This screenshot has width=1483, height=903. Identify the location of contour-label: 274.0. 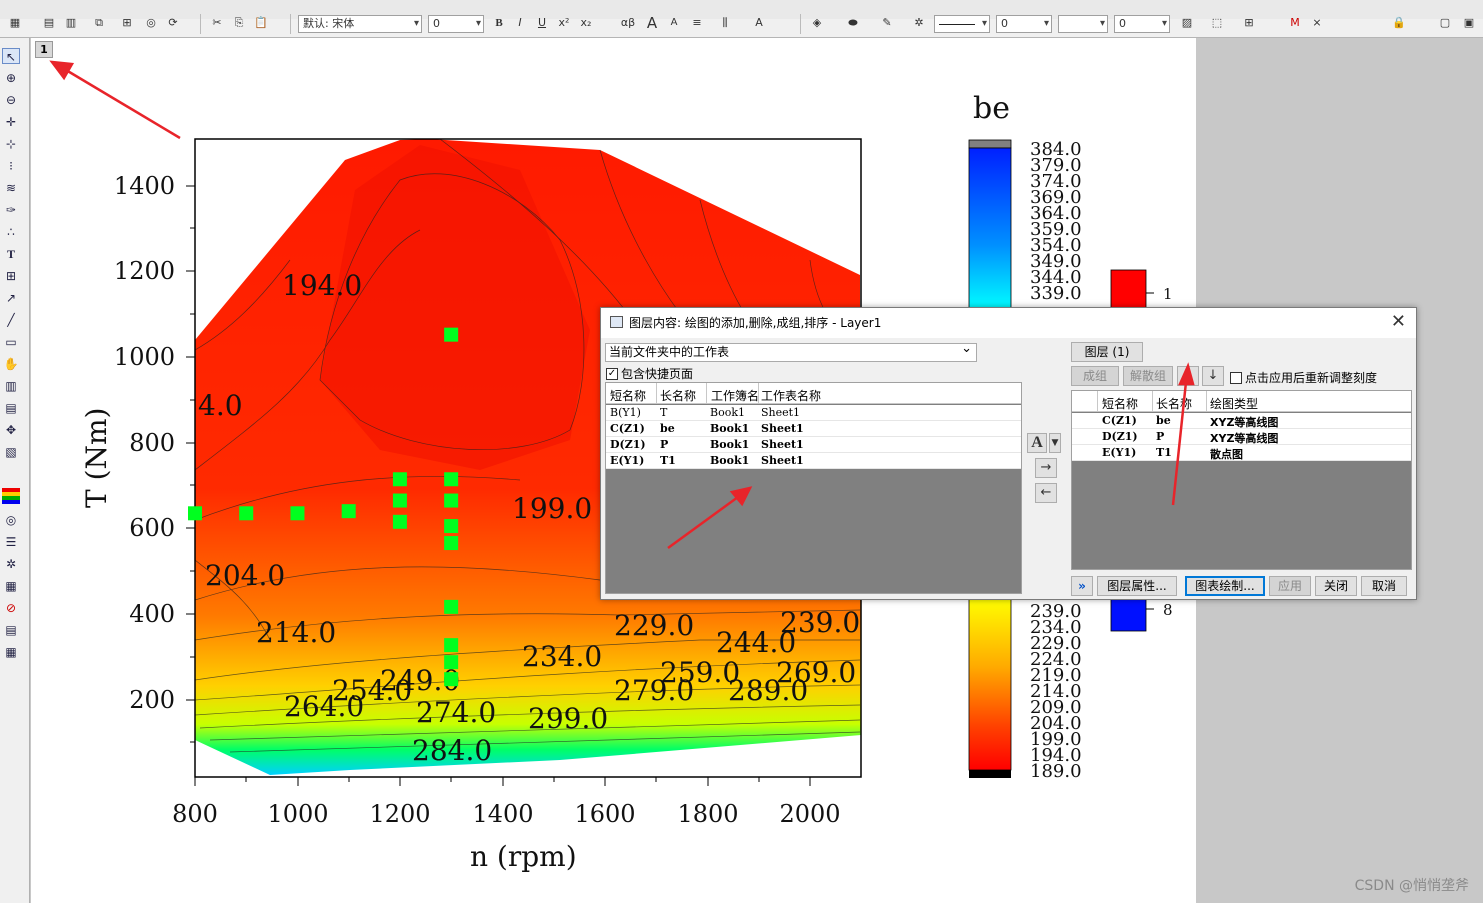
(456, 712).